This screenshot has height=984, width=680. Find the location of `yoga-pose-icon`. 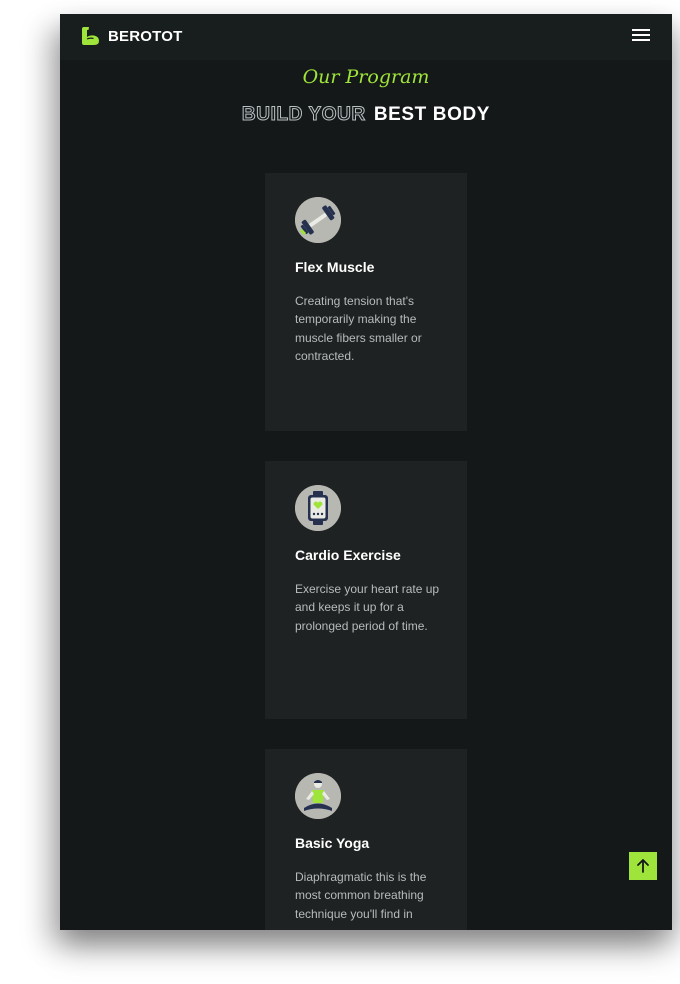

yoga-pose-icon is located at coordinates (318, 796).